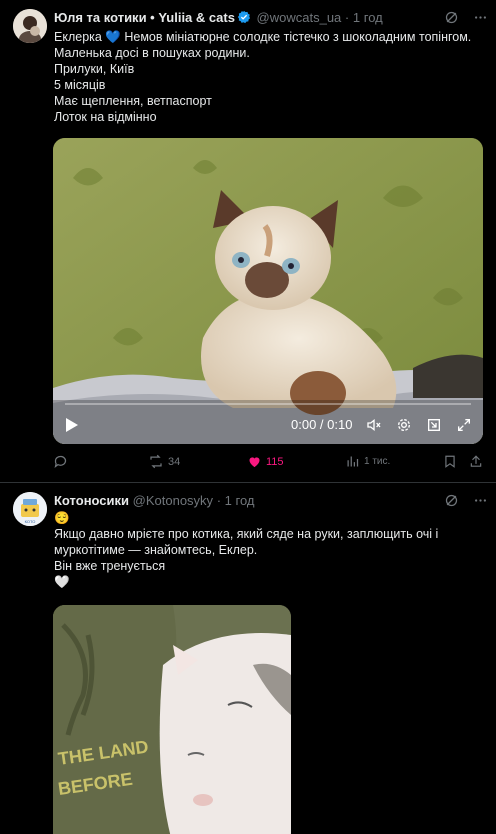  What do you see at coordinates (30, 521) in the screenshot?
I see `svg-text: КОТО` at bounding box center [30, 521].